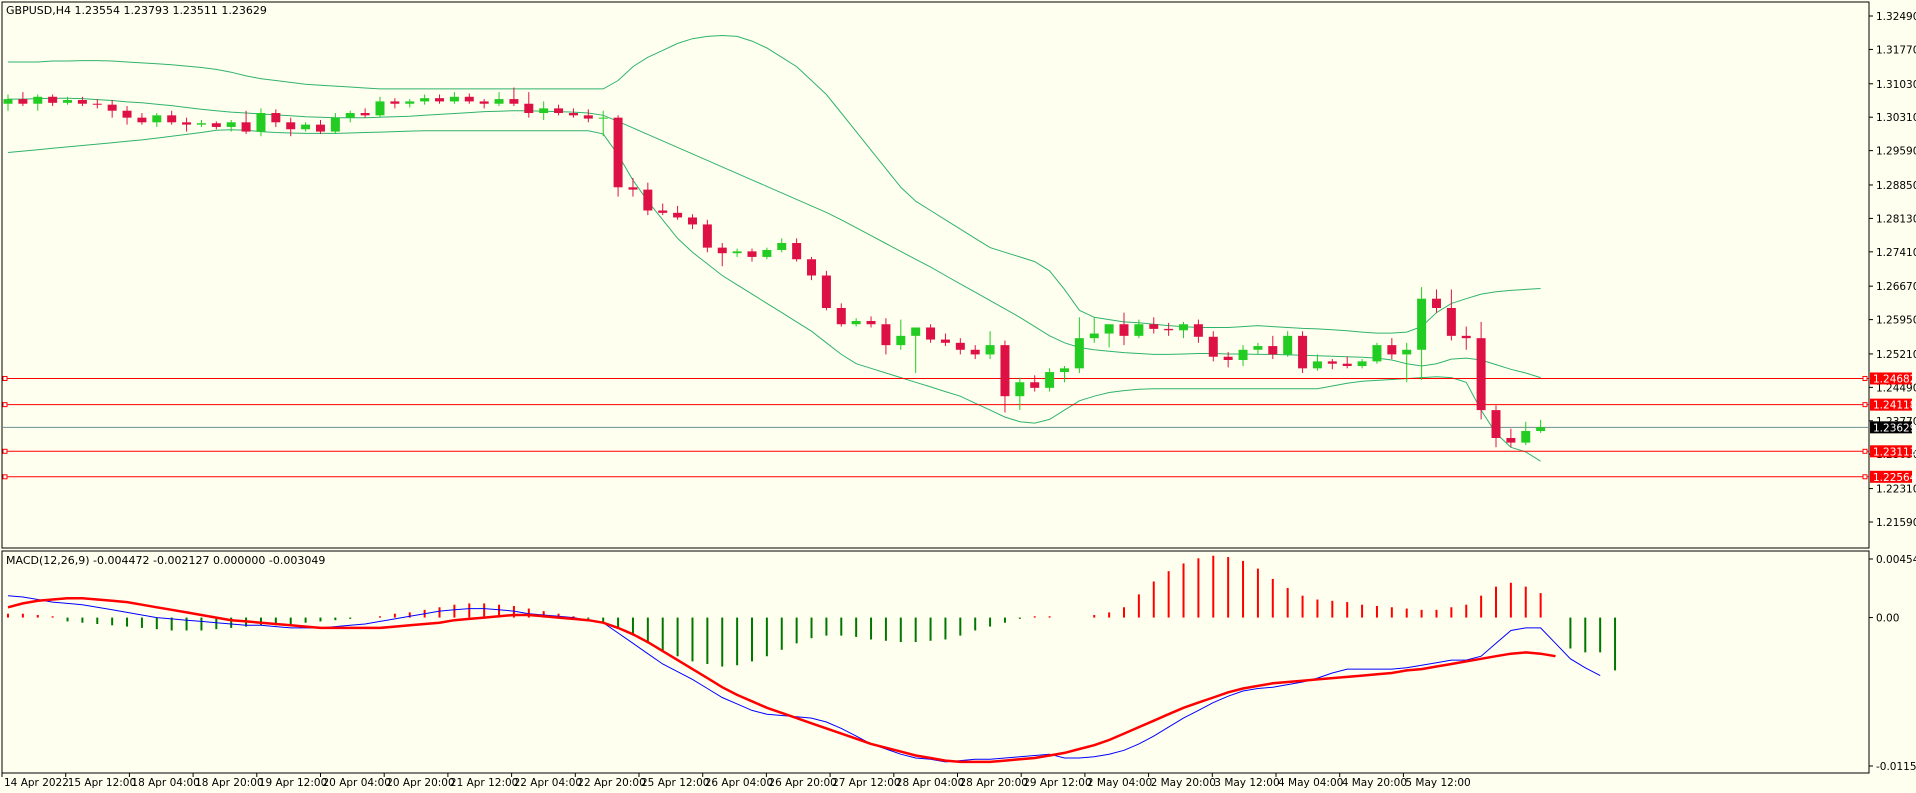 Image resolution: width=1916 pixels, height=793 pixels. Describe the element at coordinates (1183, 783) in the screenshot. I see `time-tick-label: 2 May 20:00` at that location.